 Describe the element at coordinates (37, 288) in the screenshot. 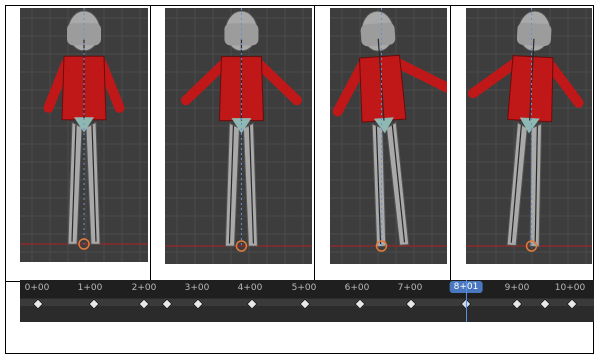

I see `frame-label-0: 0+00` at that location.